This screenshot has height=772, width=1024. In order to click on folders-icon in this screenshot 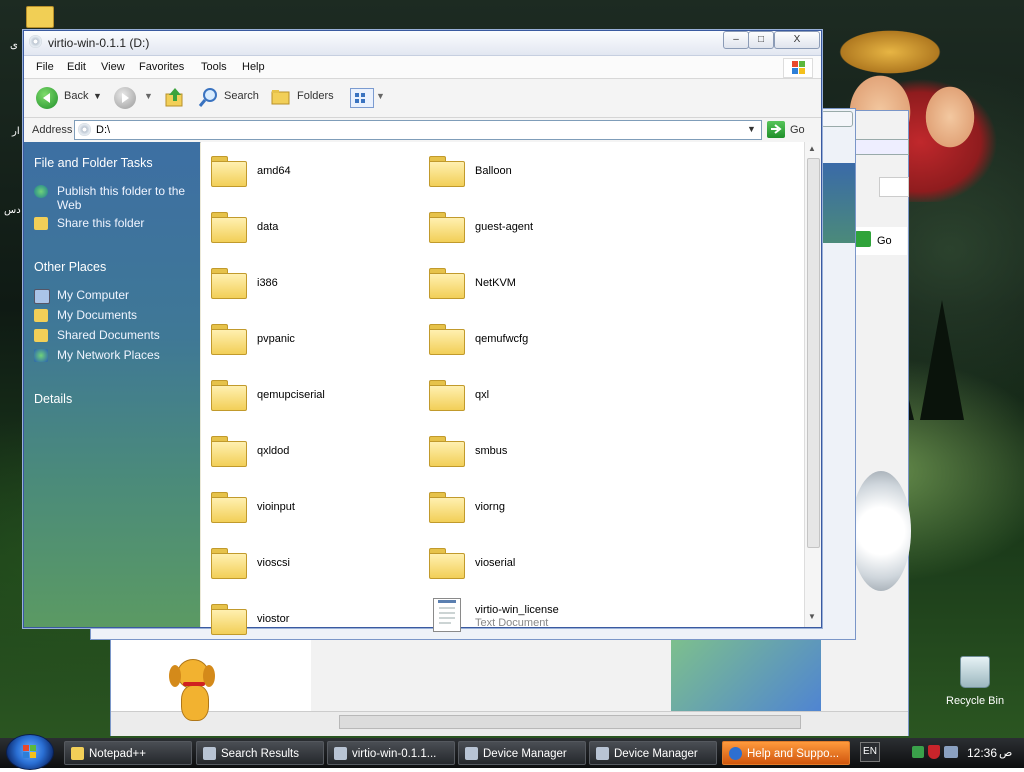, I will do `click(281, 97)`.